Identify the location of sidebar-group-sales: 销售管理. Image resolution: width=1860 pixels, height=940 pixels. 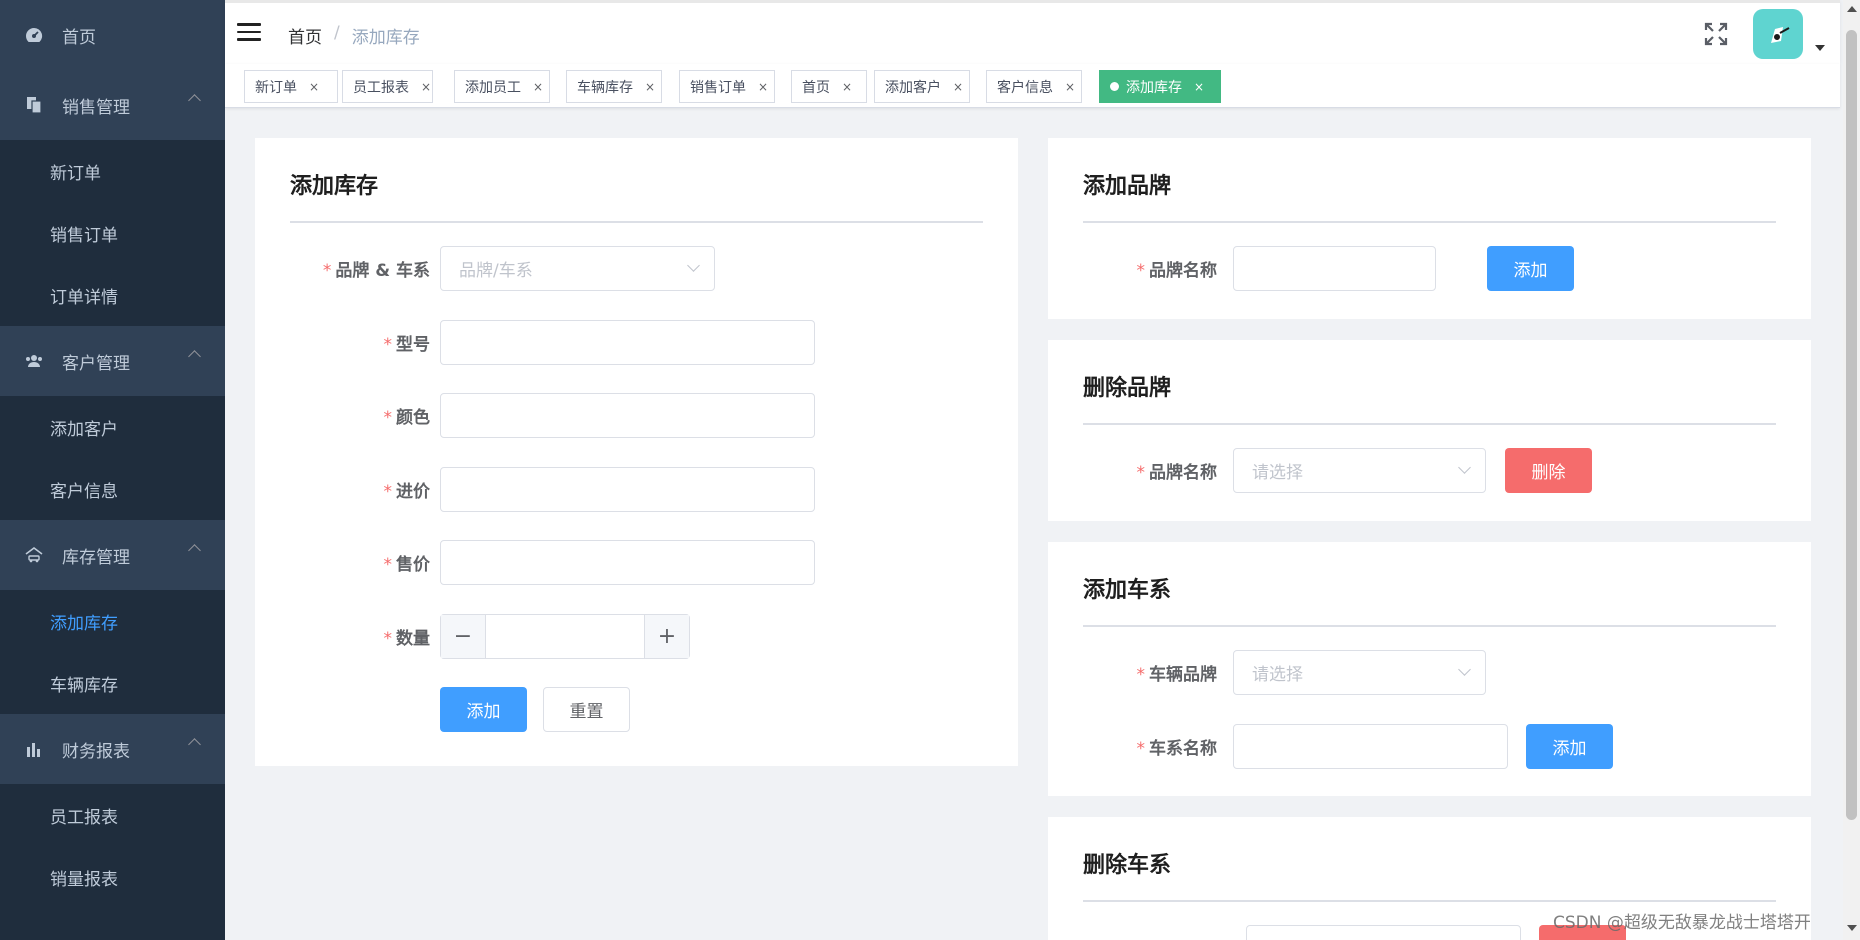
(112, 105).